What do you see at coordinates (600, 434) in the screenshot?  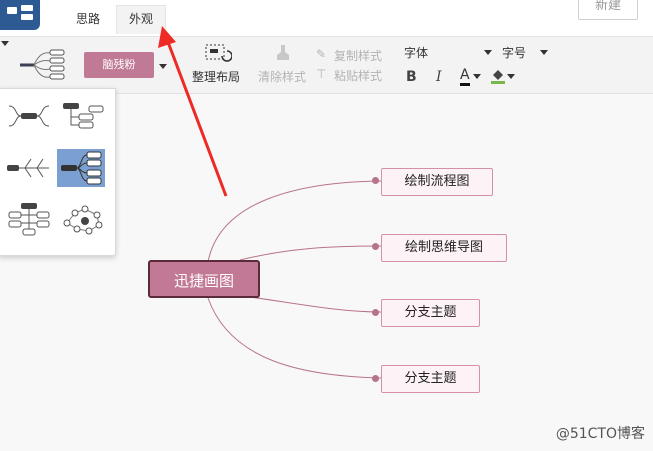 I see `watermark: @51CTO博客` at bounding box center [600, 434].